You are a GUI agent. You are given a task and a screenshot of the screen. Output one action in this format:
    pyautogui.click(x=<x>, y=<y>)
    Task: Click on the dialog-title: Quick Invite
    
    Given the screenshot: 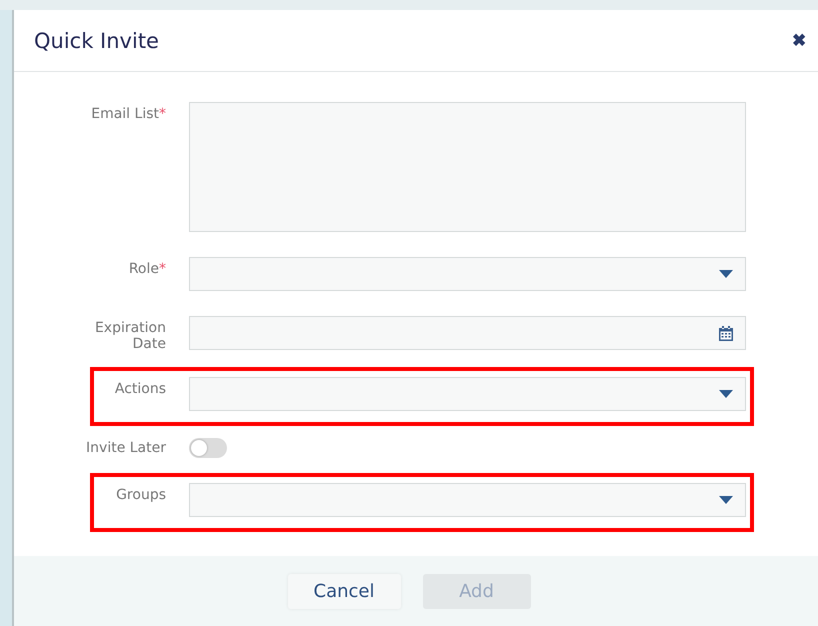 What is the action you would take?
    pyautogui.click(x=96, y=40)
    